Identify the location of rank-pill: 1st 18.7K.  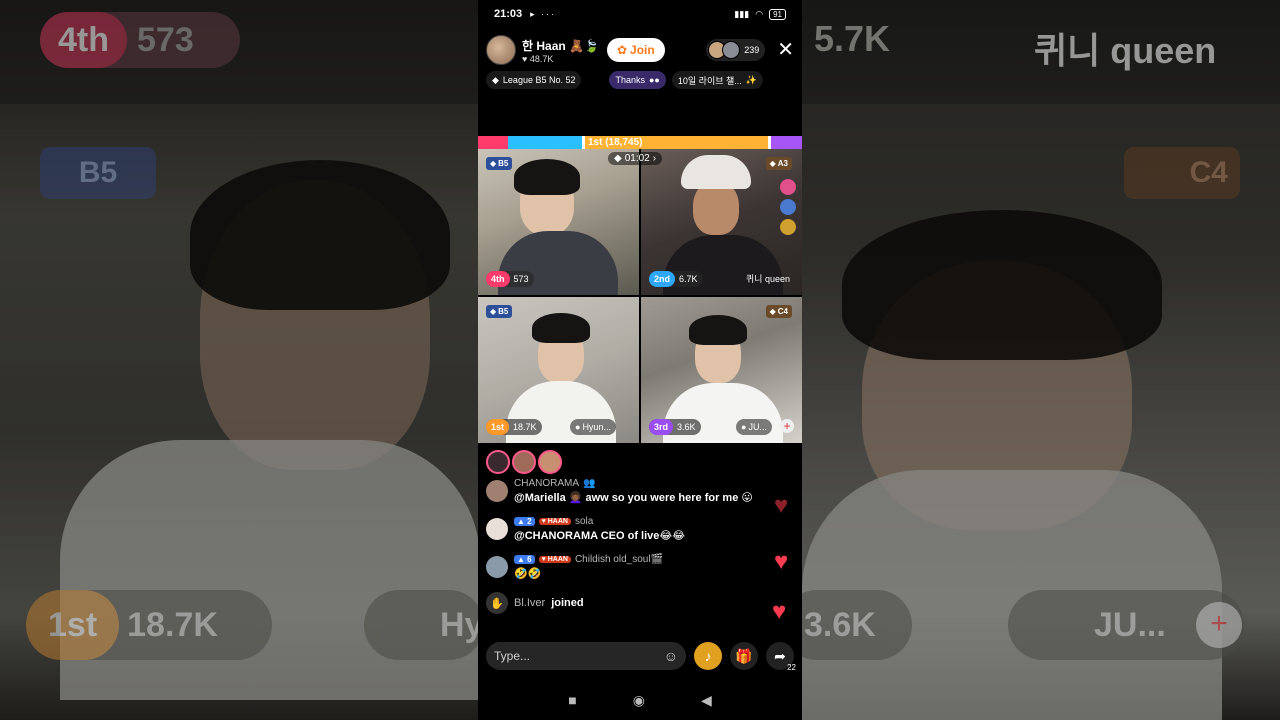
(514, 427).